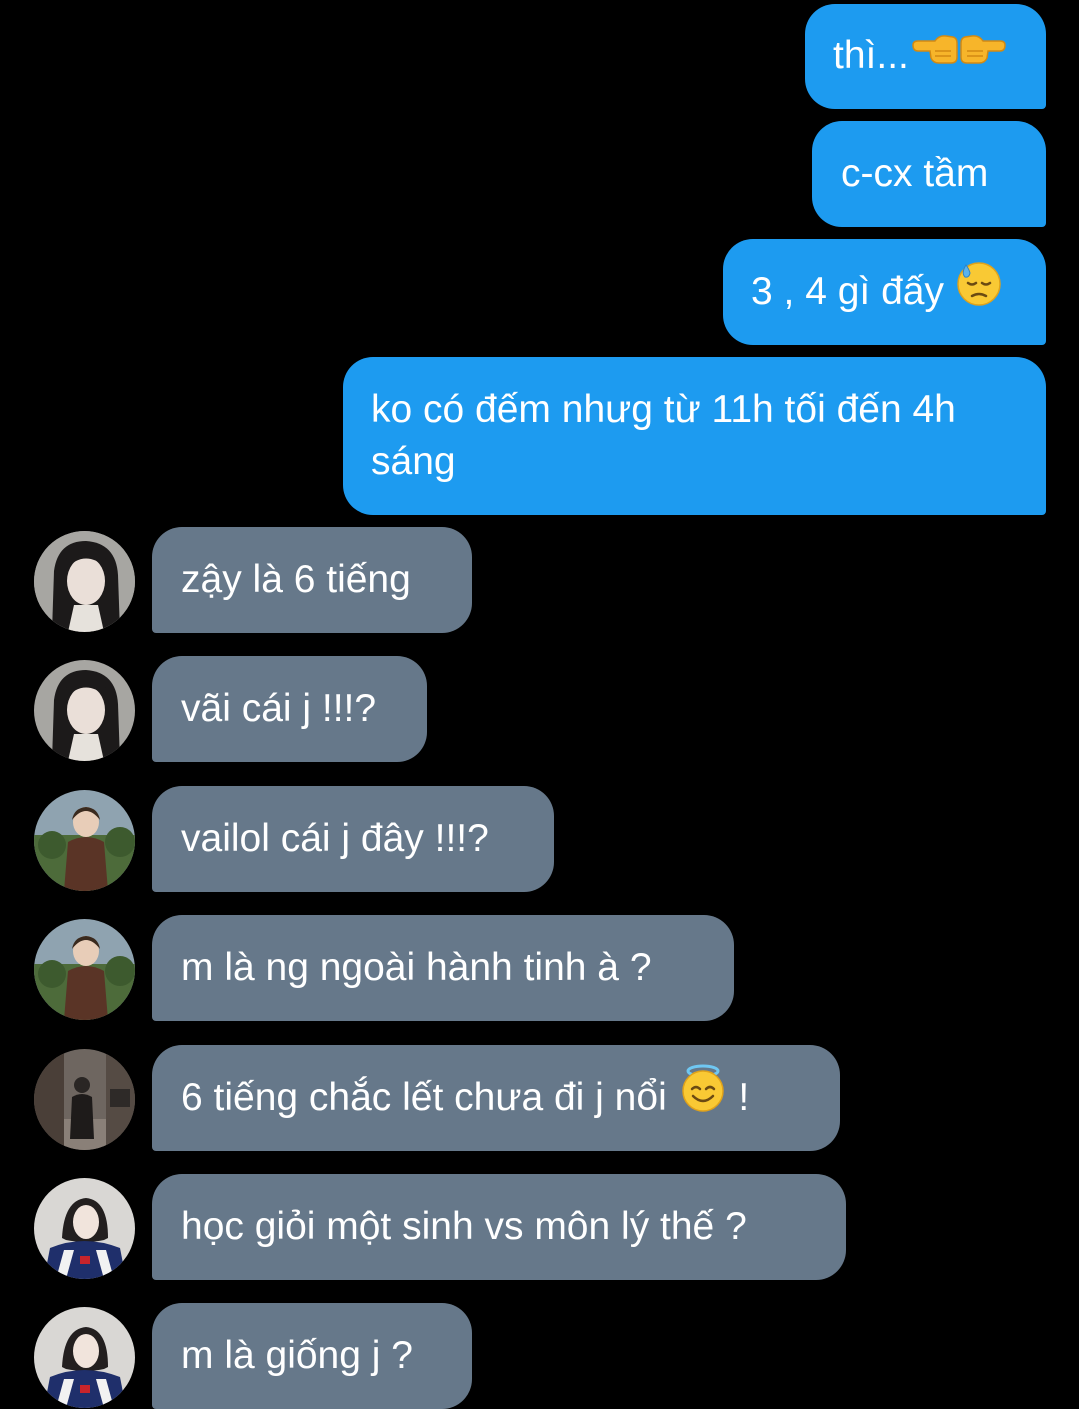  What do you see at coordinates (744, 1097) in the screenshot?
I see `message-suffix: !` at bounding box center [744, 1097].